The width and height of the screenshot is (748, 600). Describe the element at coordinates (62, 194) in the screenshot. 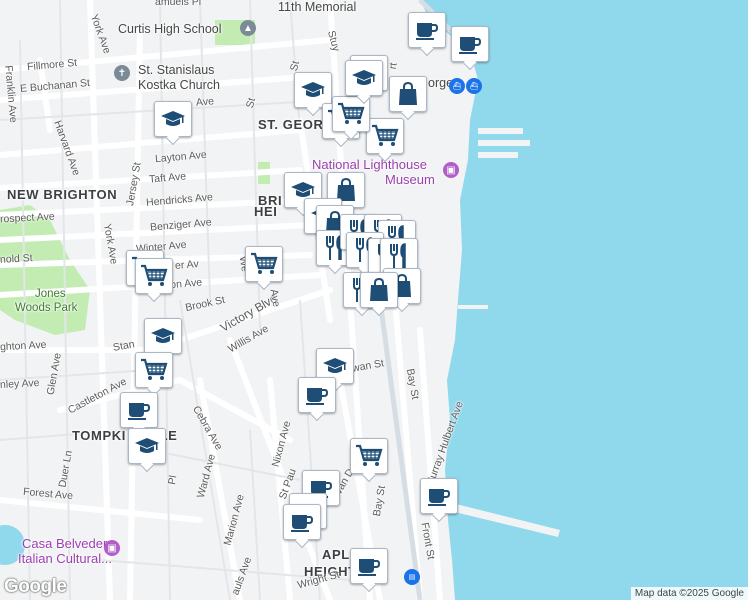

I see `neighborhood-label-new-brighton: NEW BRIGHTON` at that location.